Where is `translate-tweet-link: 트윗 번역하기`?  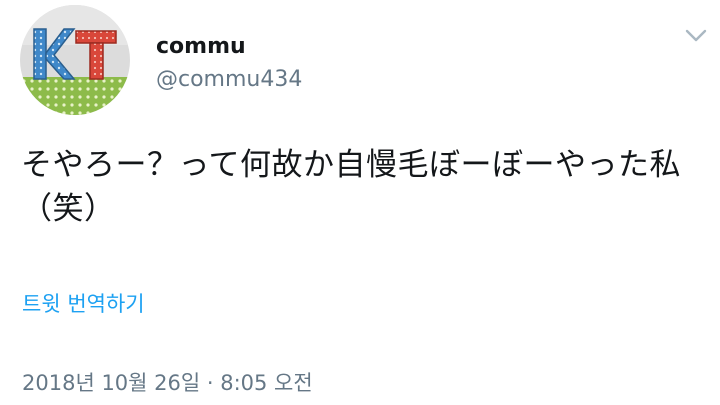 translate-tweet-link: 트윗 번역하기 is located at coordinates (83, 304).